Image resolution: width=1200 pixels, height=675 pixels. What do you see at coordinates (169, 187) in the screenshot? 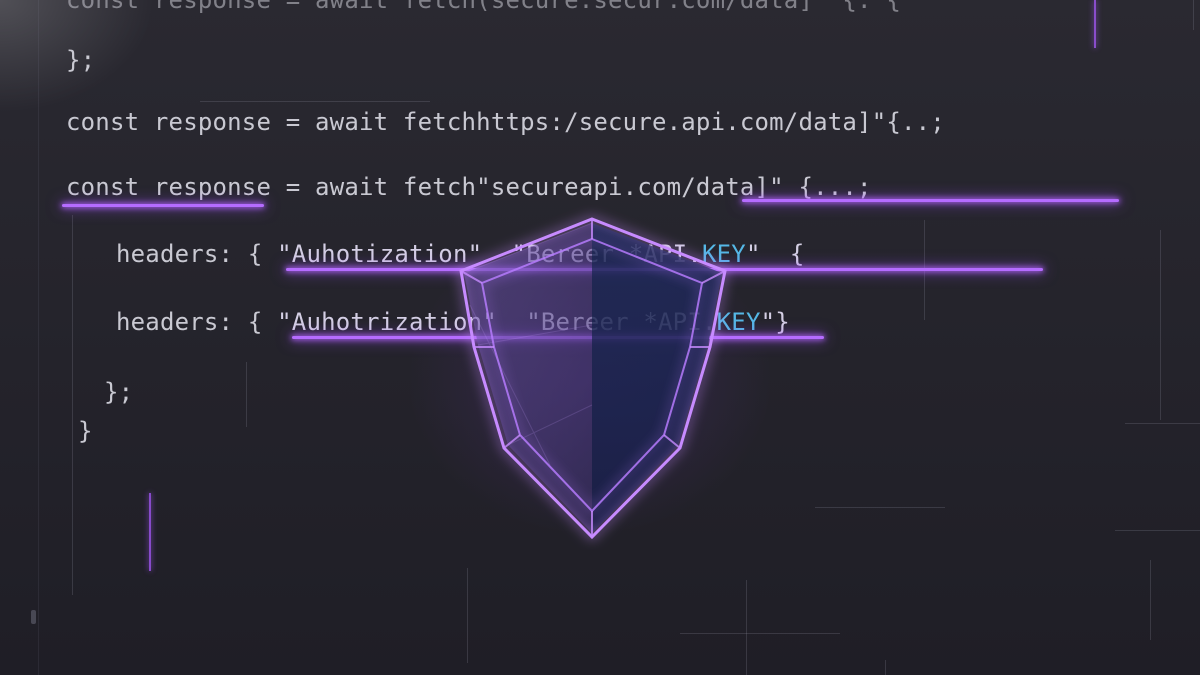
I see `code-token: const response` at bounding box center [169, 187].